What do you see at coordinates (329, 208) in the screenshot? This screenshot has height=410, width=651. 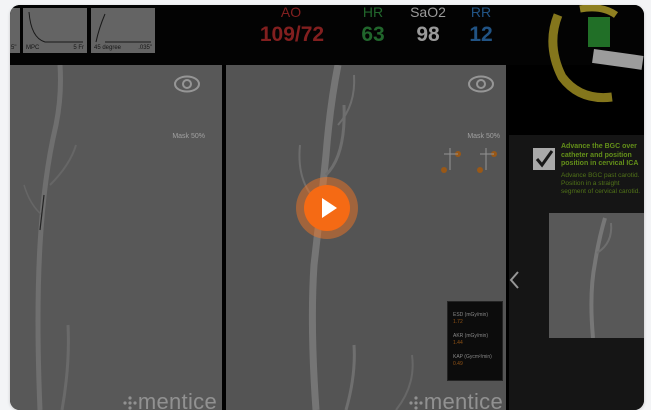 I see `play-icon` at bounding box center [329, 208].